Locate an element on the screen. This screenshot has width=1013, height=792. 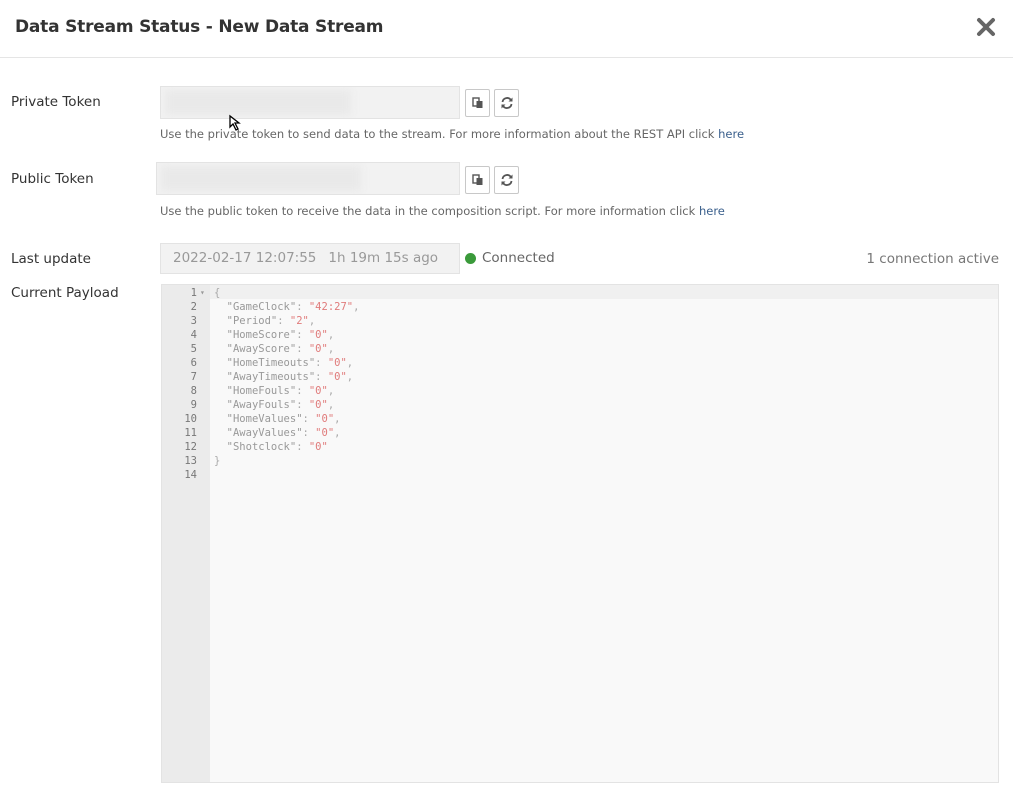
json-value: "2" is located at coordinates (299, 321).